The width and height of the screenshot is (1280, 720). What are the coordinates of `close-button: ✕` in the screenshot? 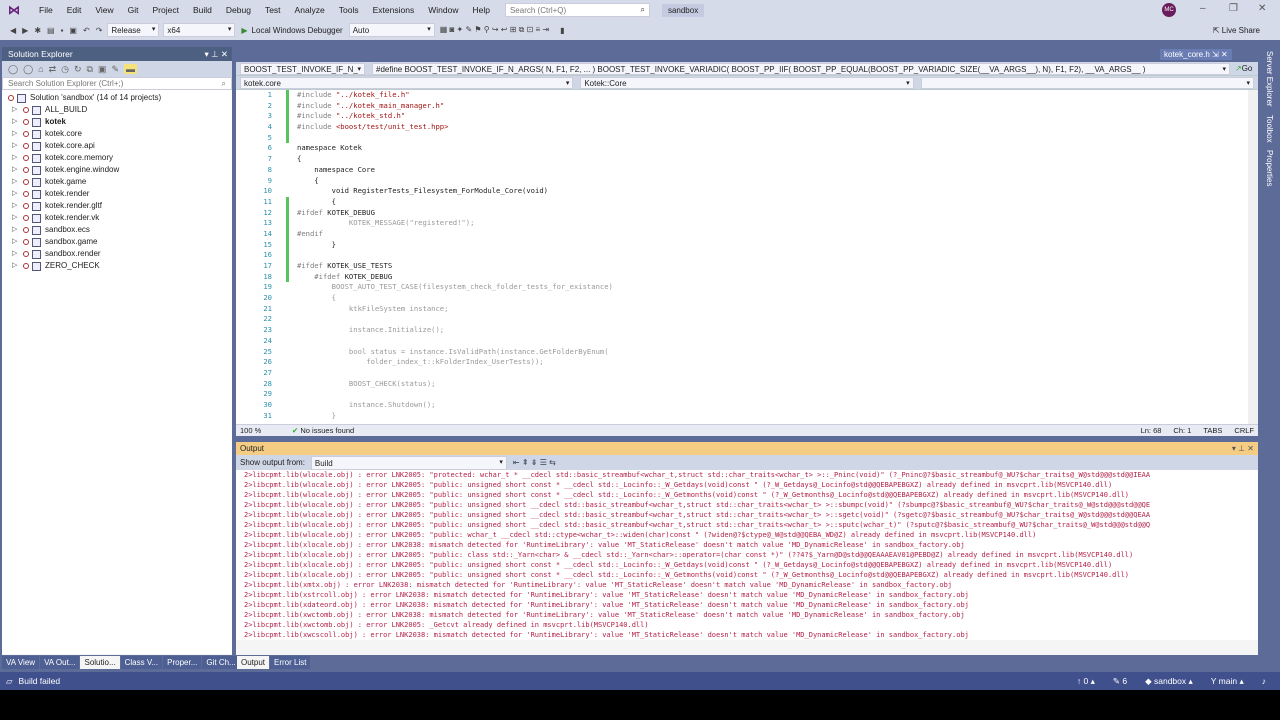 It's located at (1262, 8).